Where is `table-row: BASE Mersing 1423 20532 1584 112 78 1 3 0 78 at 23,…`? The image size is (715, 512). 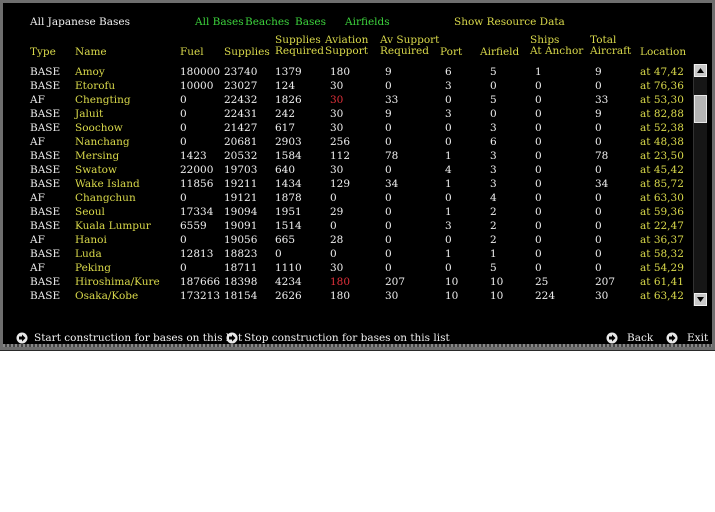
table-row: BASE Mersing 1423 20532 1584 112 78 1 3 0 78 at 23,… is located at coordinates (348, 156).